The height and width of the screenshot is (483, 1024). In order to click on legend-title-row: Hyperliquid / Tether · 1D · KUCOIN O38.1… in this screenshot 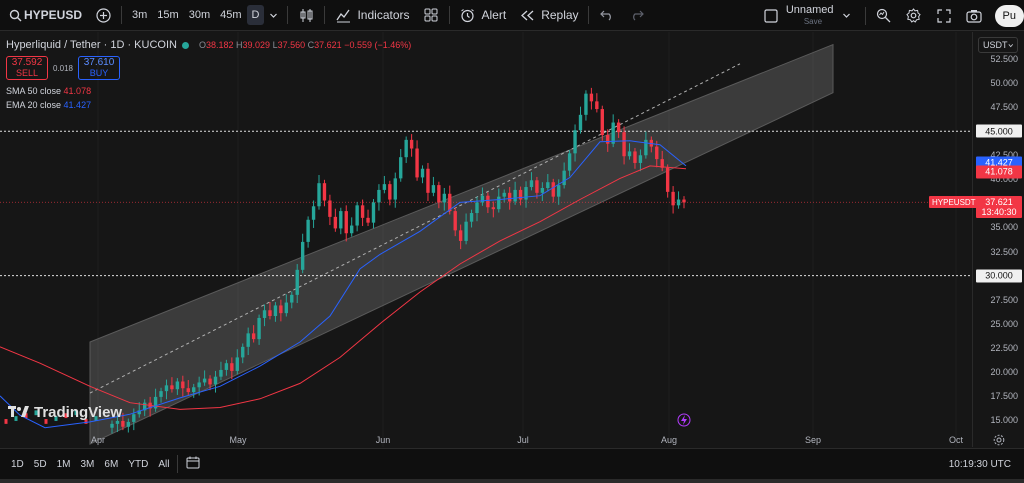, I will do `click(208, 45)`.